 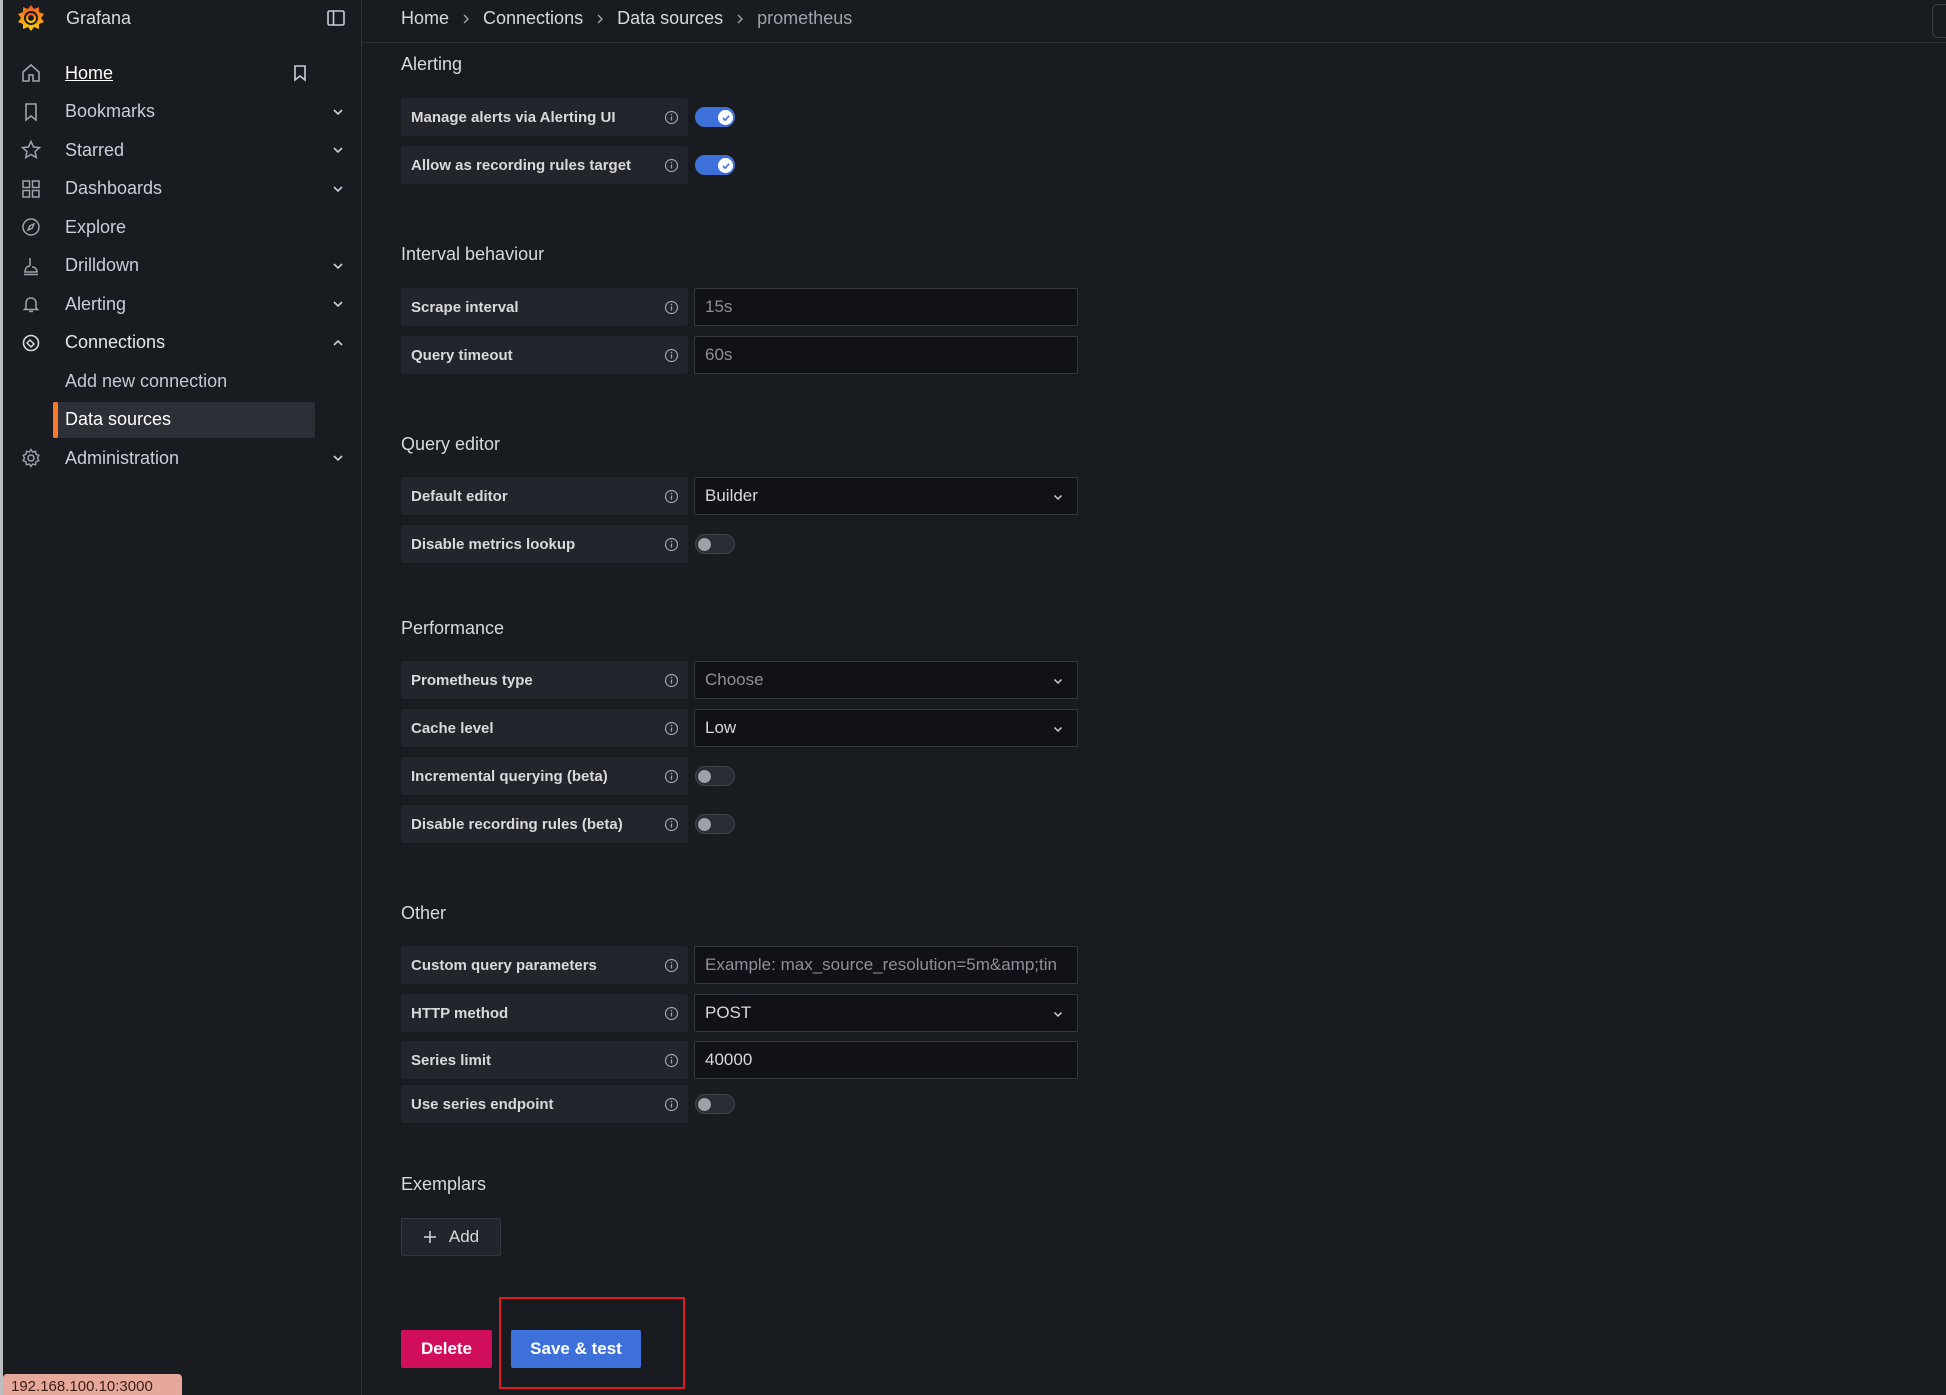 I want to click on prometheus-type-select: Choose, so click(x=886, y=680).